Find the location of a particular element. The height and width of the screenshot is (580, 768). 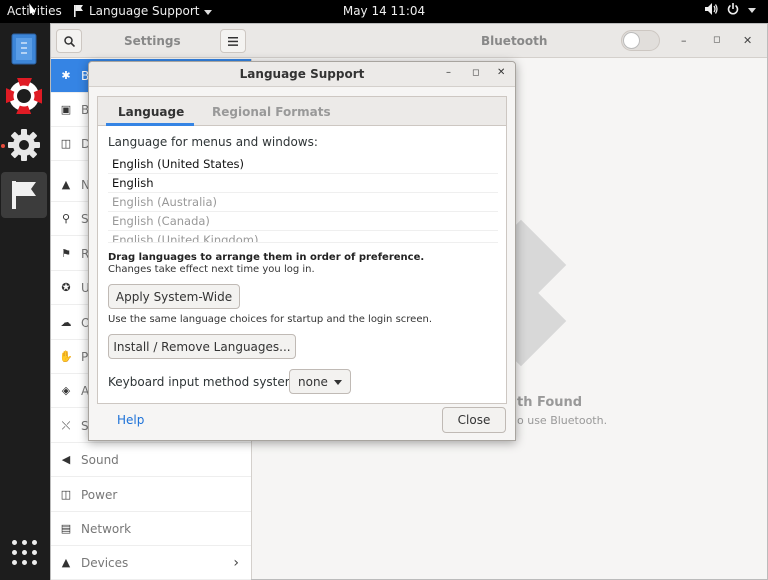

flag-icon is located at coordinates (24, 195).